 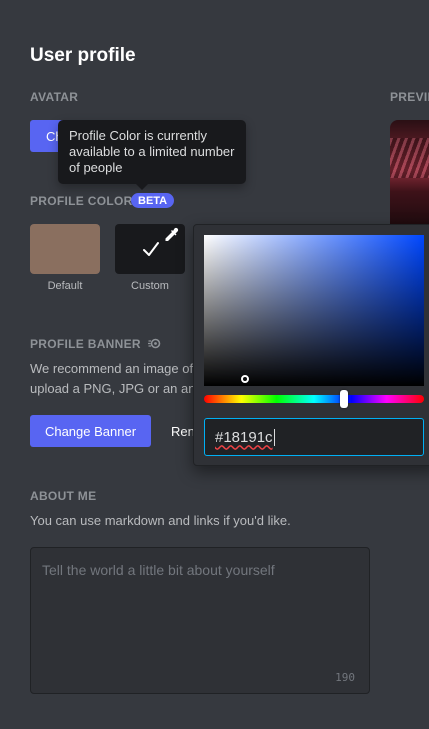 I want to click on remove-banner-link: Ren, so click(x=183, y=431).